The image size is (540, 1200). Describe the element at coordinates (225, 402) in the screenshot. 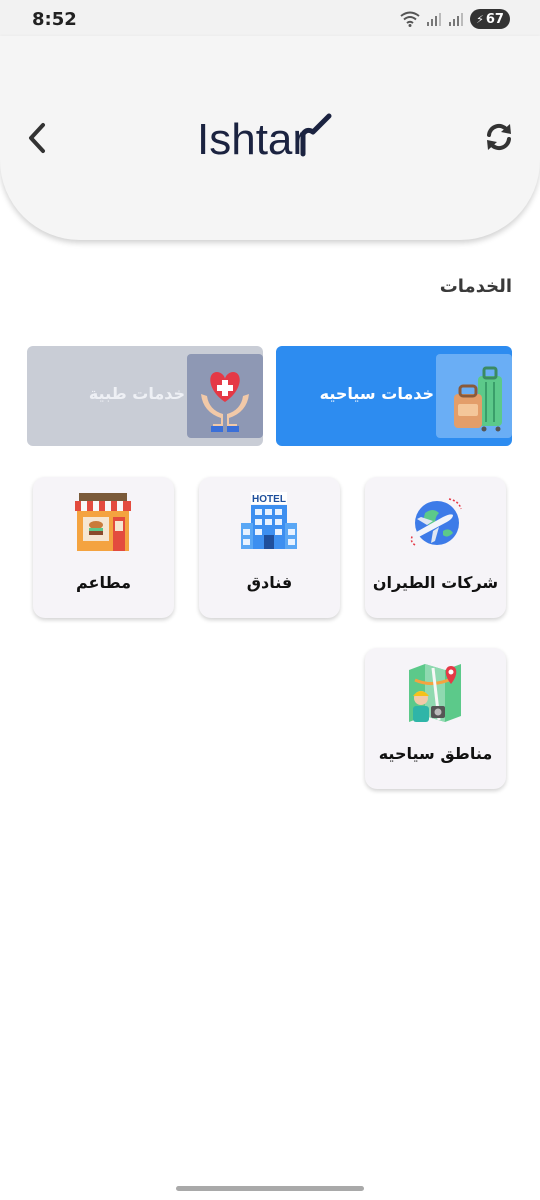

I see `medical-care-icon` at that location.